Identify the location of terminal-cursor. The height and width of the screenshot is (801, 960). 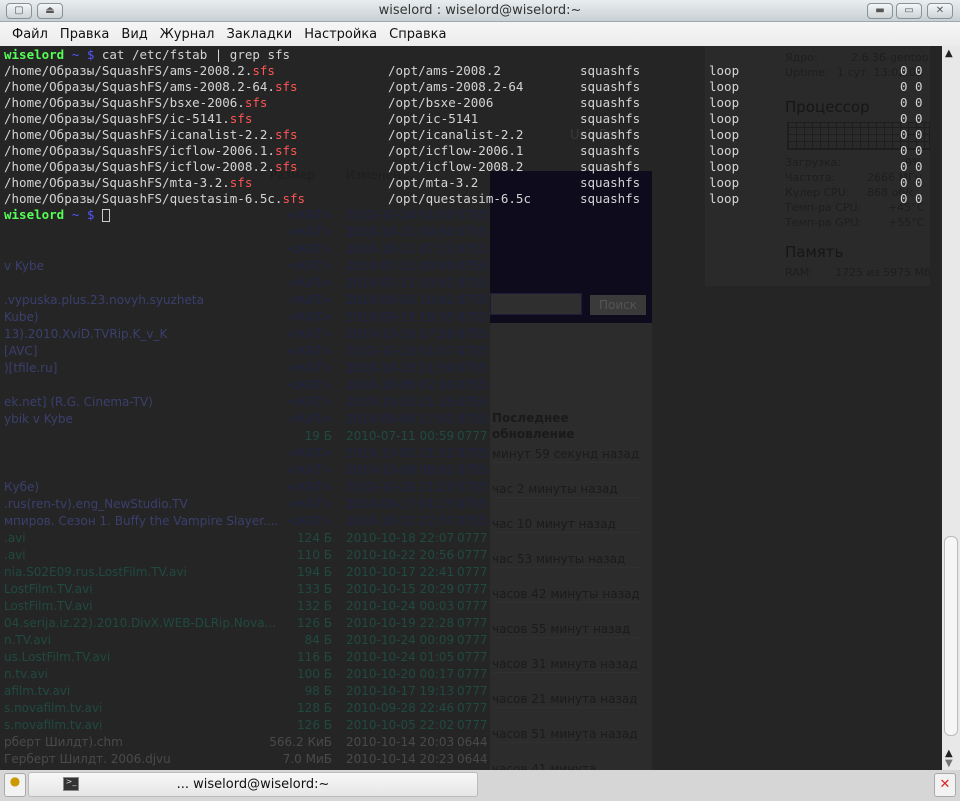
(105, 215).